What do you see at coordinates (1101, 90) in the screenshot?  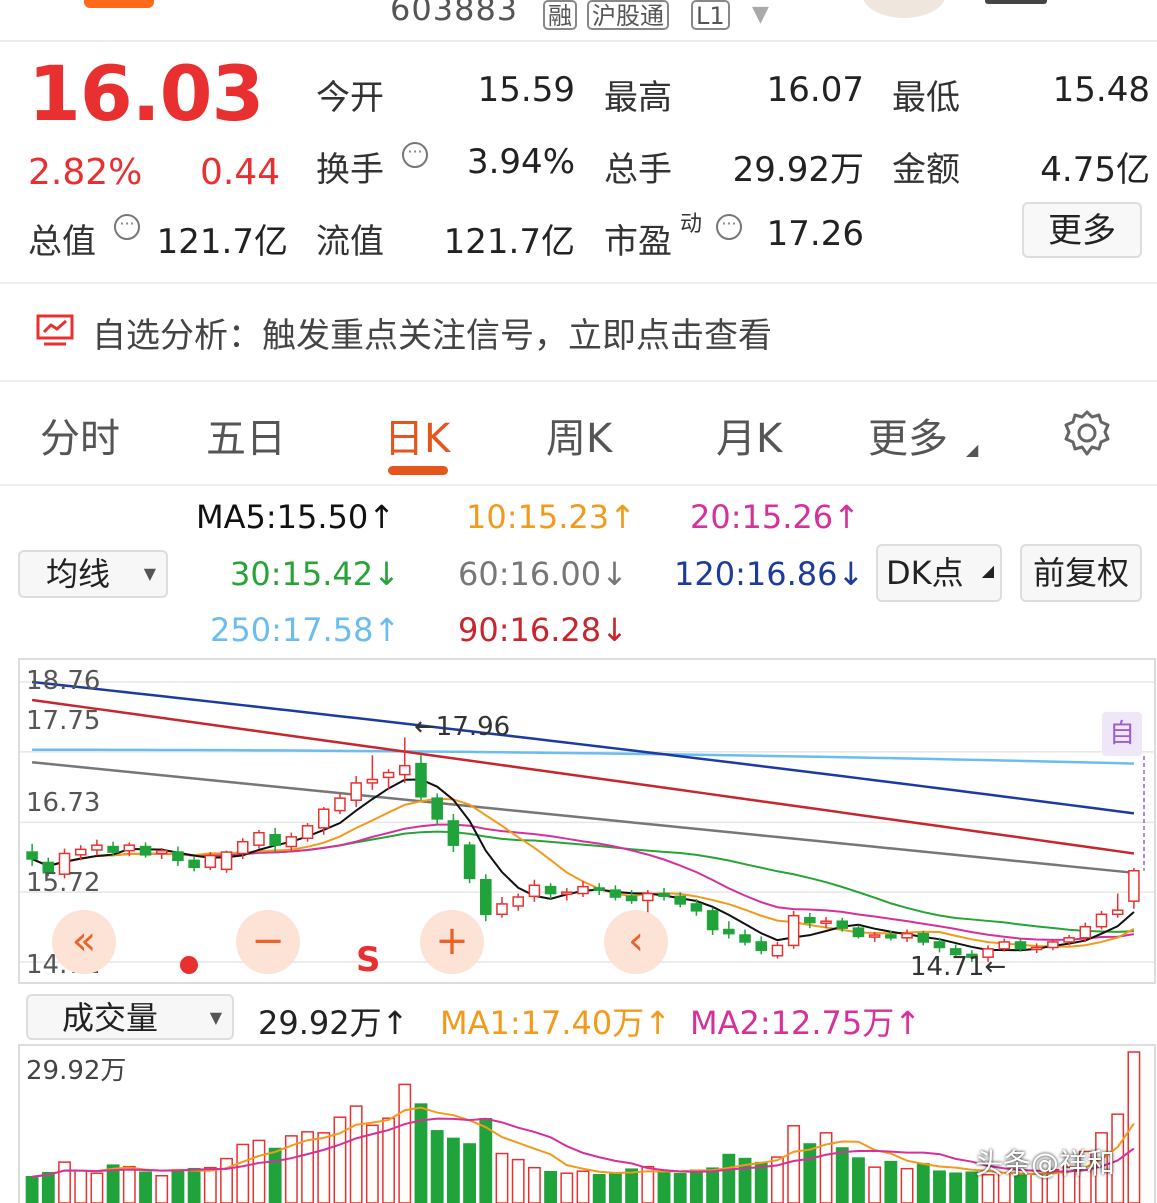 I see `low-value: 15.48` at bounding box center [1101, 90].